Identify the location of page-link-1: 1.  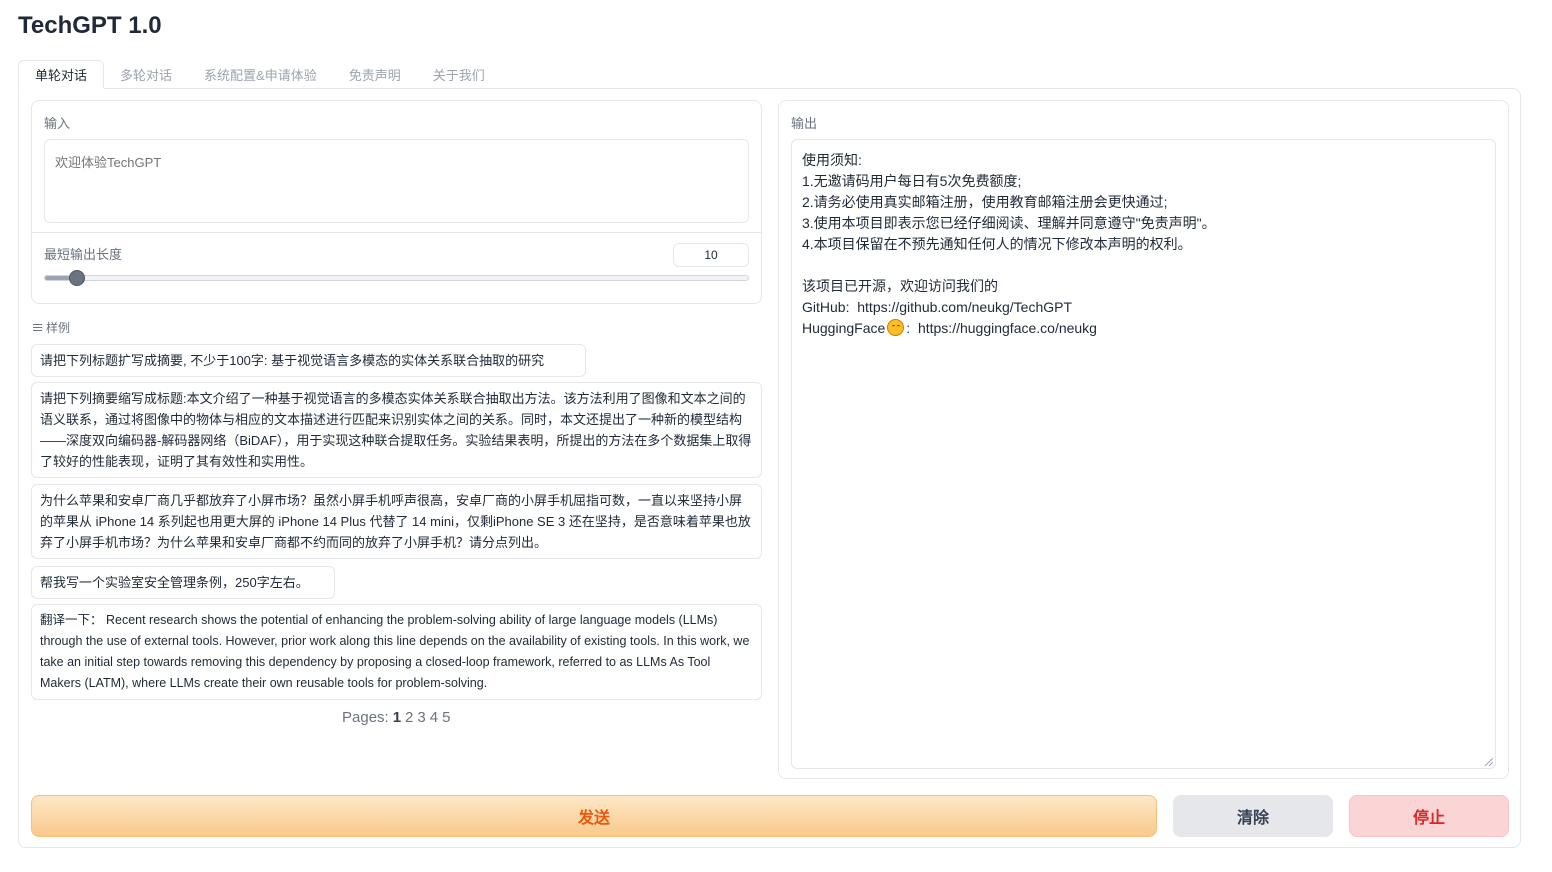
(397, 717).